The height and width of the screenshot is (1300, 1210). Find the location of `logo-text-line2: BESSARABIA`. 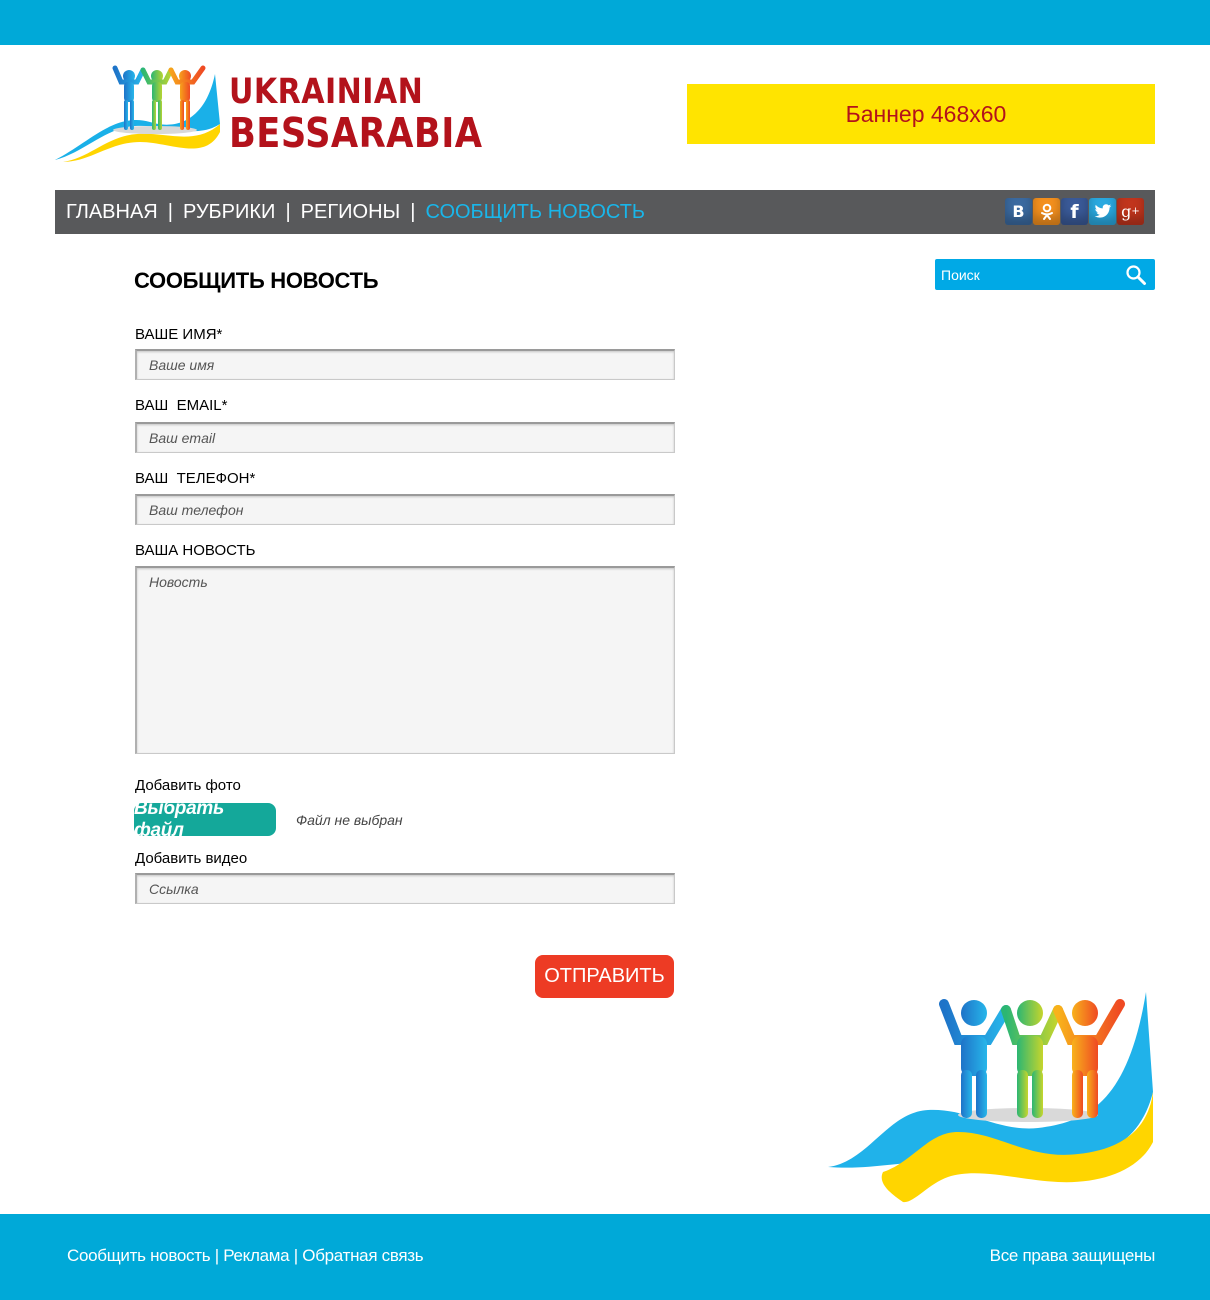

logo-text-line2: BESSARABIA is located at coordinates (356, 133).